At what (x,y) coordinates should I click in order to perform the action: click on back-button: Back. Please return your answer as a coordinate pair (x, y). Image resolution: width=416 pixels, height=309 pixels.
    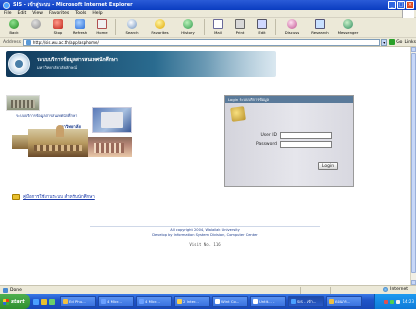
    Looking at the image, I should click on (14, 27).